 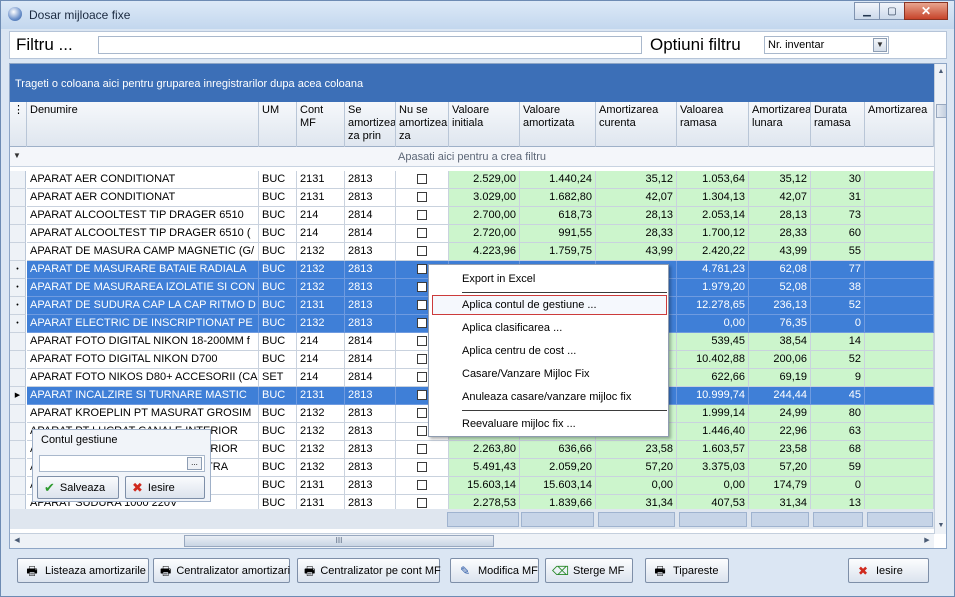 I want to click on column-chooser-icon: ⋮, so click(x=18, y=124).